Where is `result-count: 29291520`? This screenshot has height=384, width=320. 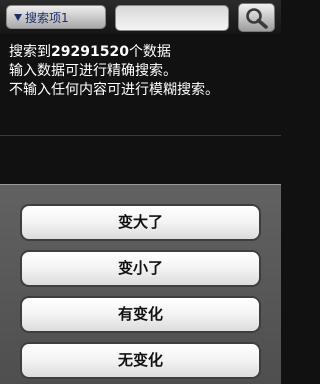
result-count: 29291520 is located at coordinates (90, 52).